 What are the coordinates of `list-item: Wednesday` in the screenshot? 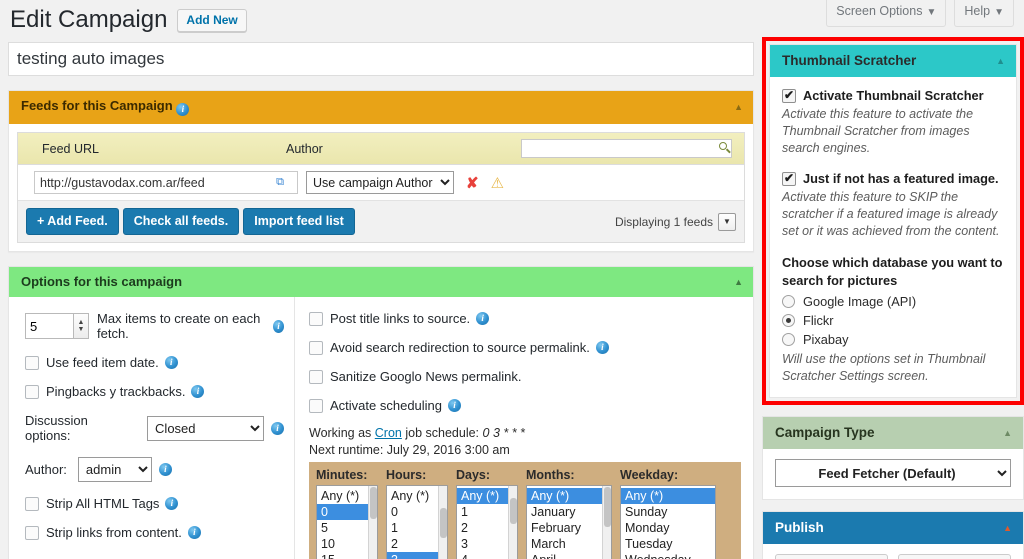 It's located at (668, 555).